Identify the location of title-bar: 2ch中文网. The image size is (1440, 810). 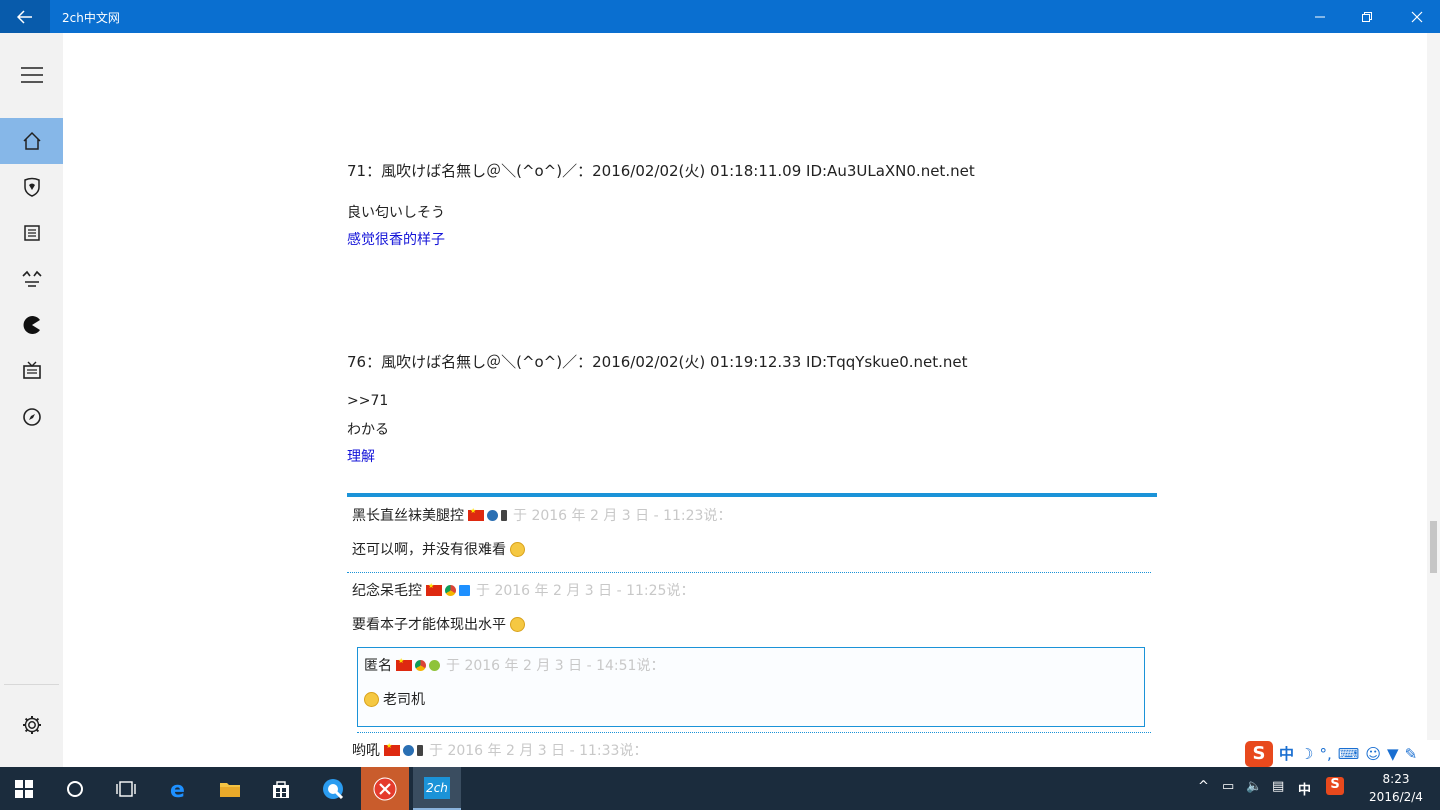
(720, 16).